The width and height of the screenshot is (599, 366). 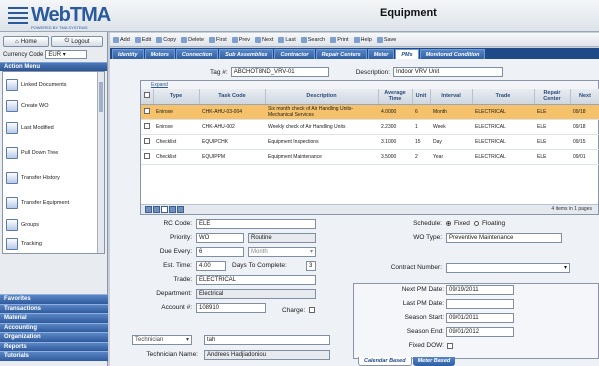 I want to click on page-number, so click(x=164, y=209).